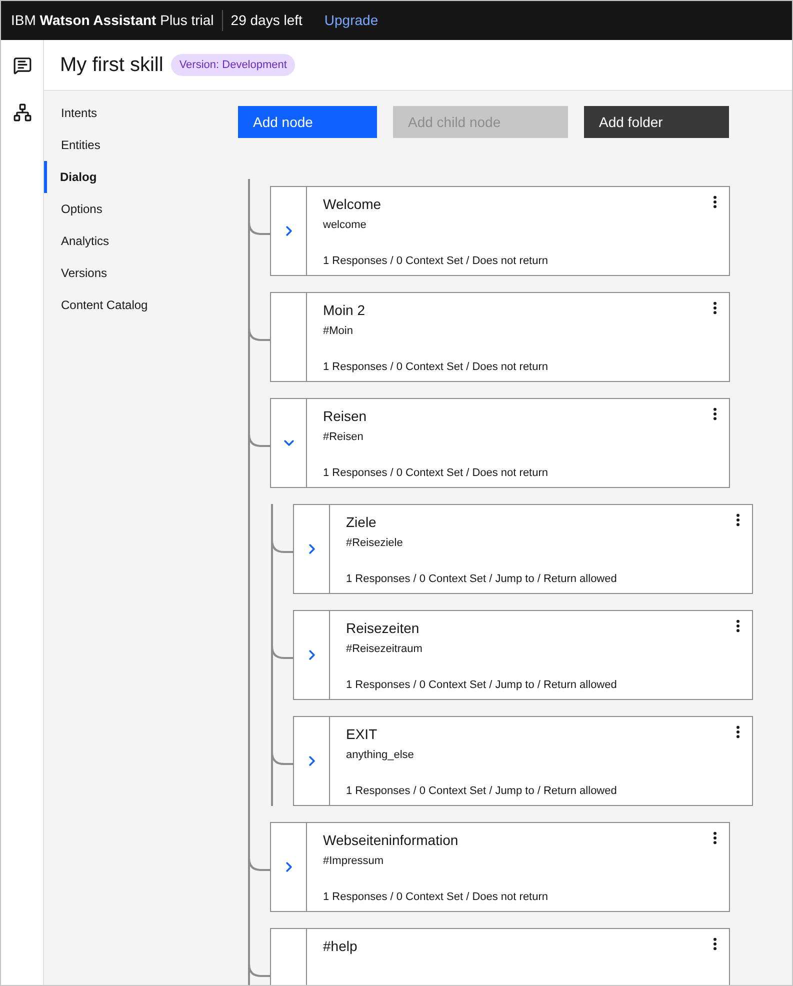  What do you see at coordinates (117, 20) in the screenshot?
I see `product-name: IBM Watson Assistant Plus trial` at bounding box center [117, 20].